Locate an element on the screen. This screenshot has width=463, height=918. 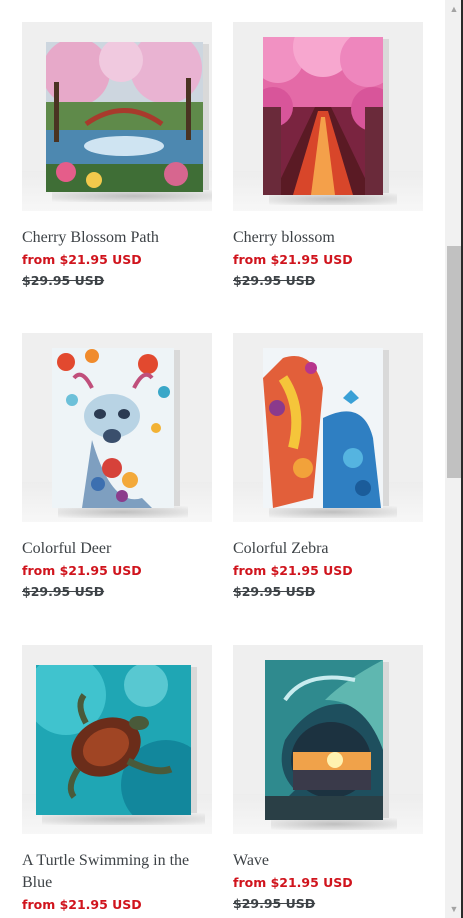
product-card: Colorful Deer from $21.95 USD $29.95 USD is located at coordinates (117, 466).